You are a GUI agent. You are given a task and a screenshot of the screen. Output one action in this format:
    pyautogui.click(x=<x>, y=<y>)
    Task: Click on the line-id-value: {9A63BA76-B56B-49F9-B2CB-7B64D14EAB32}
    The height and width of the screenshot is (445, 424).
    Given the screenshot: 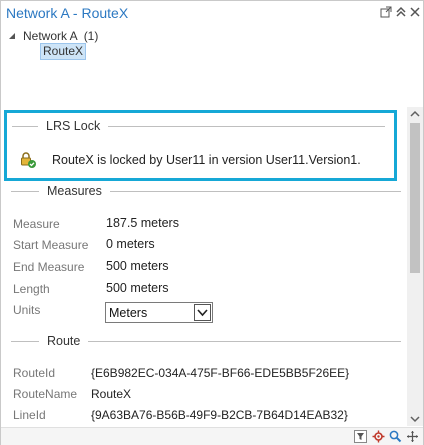 What is the action you would take?
    pyautogui.click(x=219, y=415)
    